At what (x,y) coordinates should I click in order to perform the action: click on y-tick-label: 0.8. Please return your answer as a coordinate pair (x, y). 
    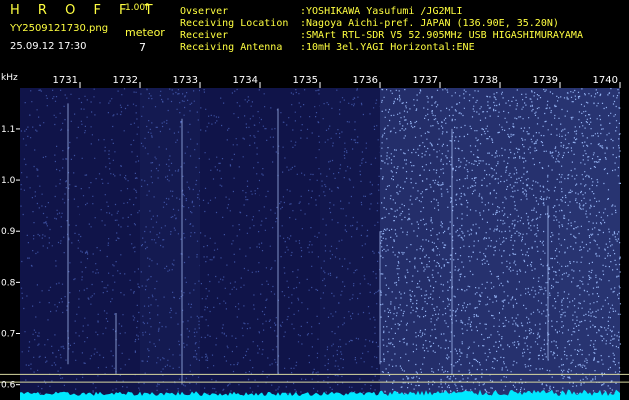
    Looking at the image, I should click on (8, 283).